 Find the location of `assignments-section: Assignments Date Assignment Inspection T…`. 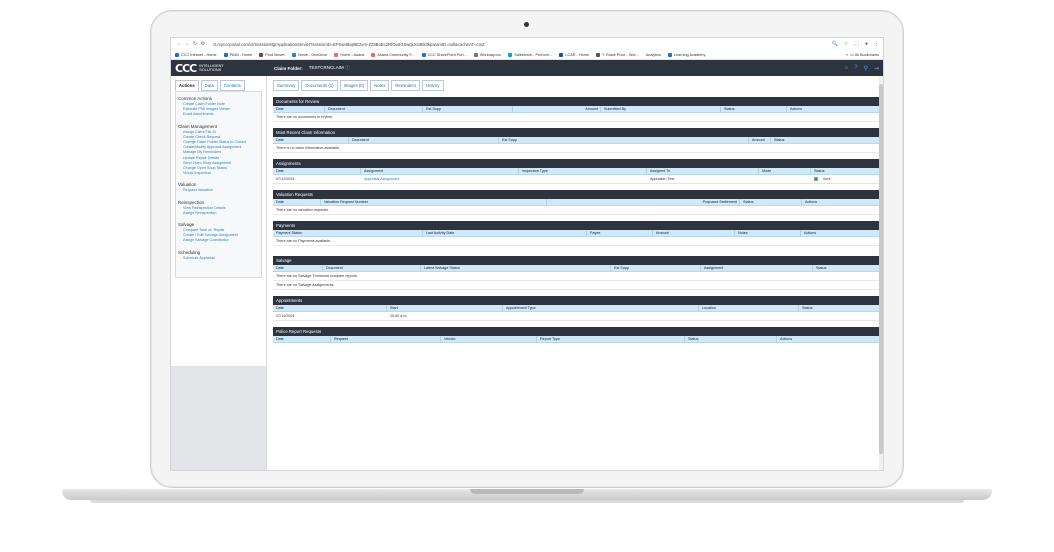

assignments-section: Assignments Date Assignment Inspection T… is located at coordinates (577, 171).